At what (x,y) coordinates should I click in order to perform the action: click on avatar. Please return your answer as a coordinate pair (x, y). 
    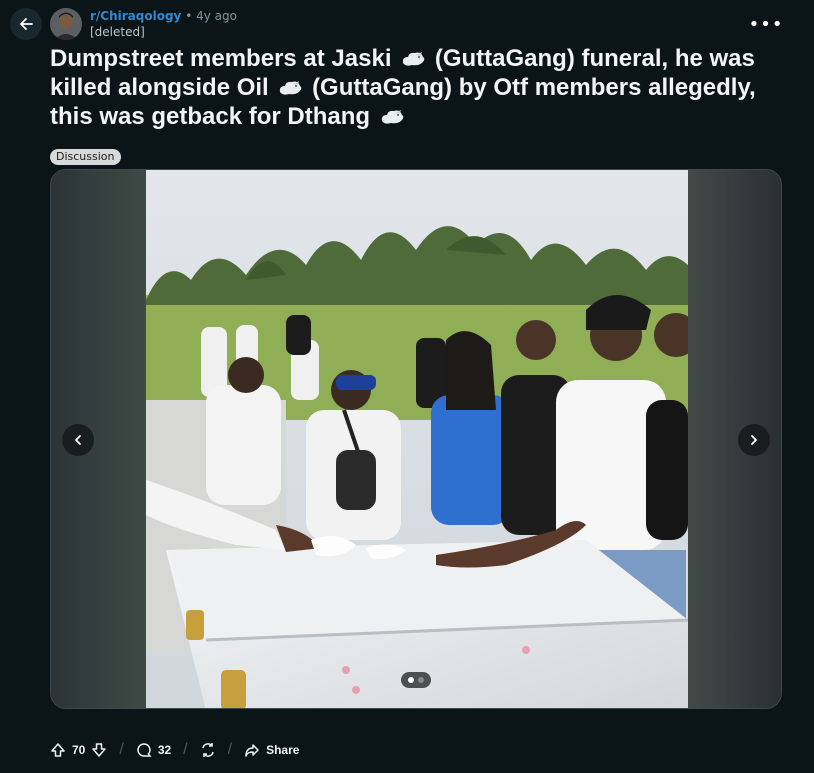
    Looking at the image, I should click on (66, 24).